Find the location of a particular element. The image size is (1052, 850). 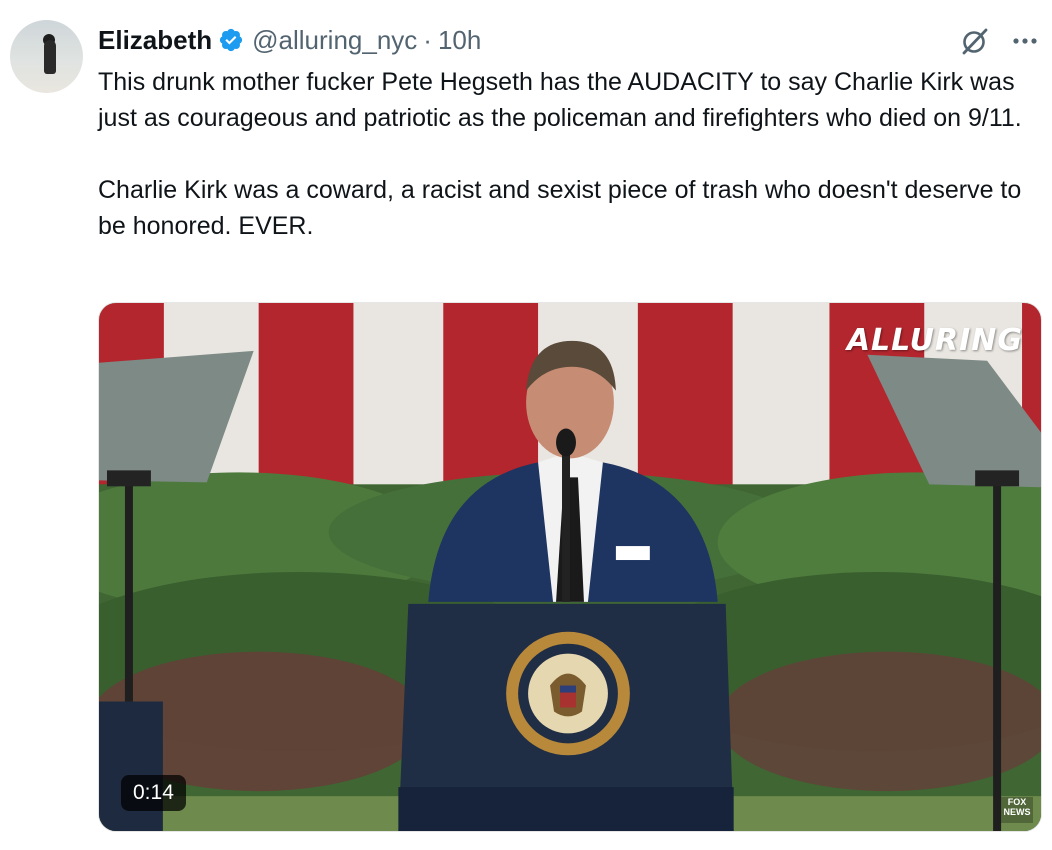

tweet-timestamp: 10h is located at coordinates (459, 40).